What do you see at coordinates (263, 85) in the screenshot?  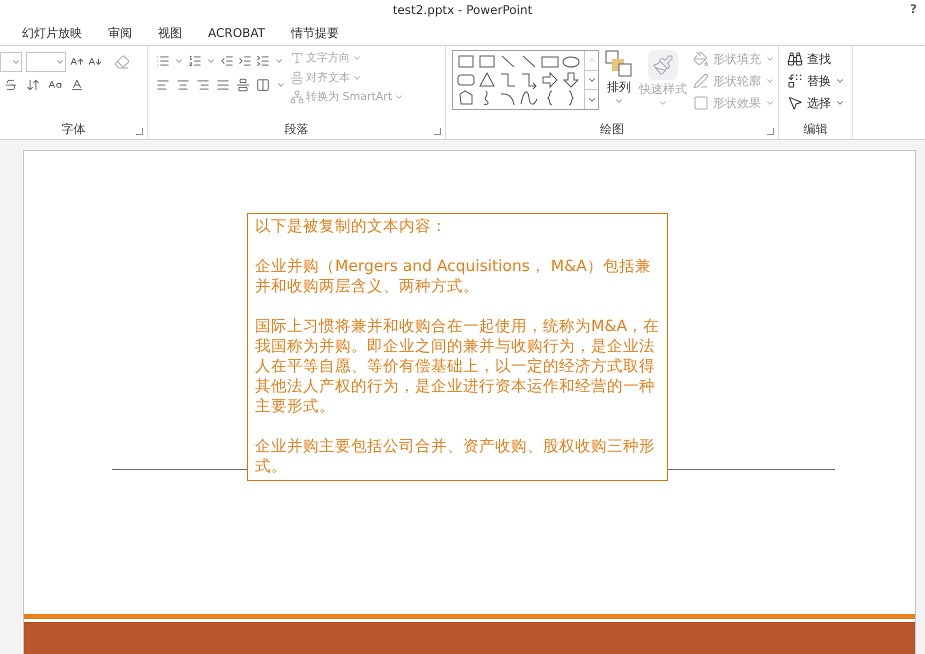 I see `columns-icon` at bounding box center [263, 85].